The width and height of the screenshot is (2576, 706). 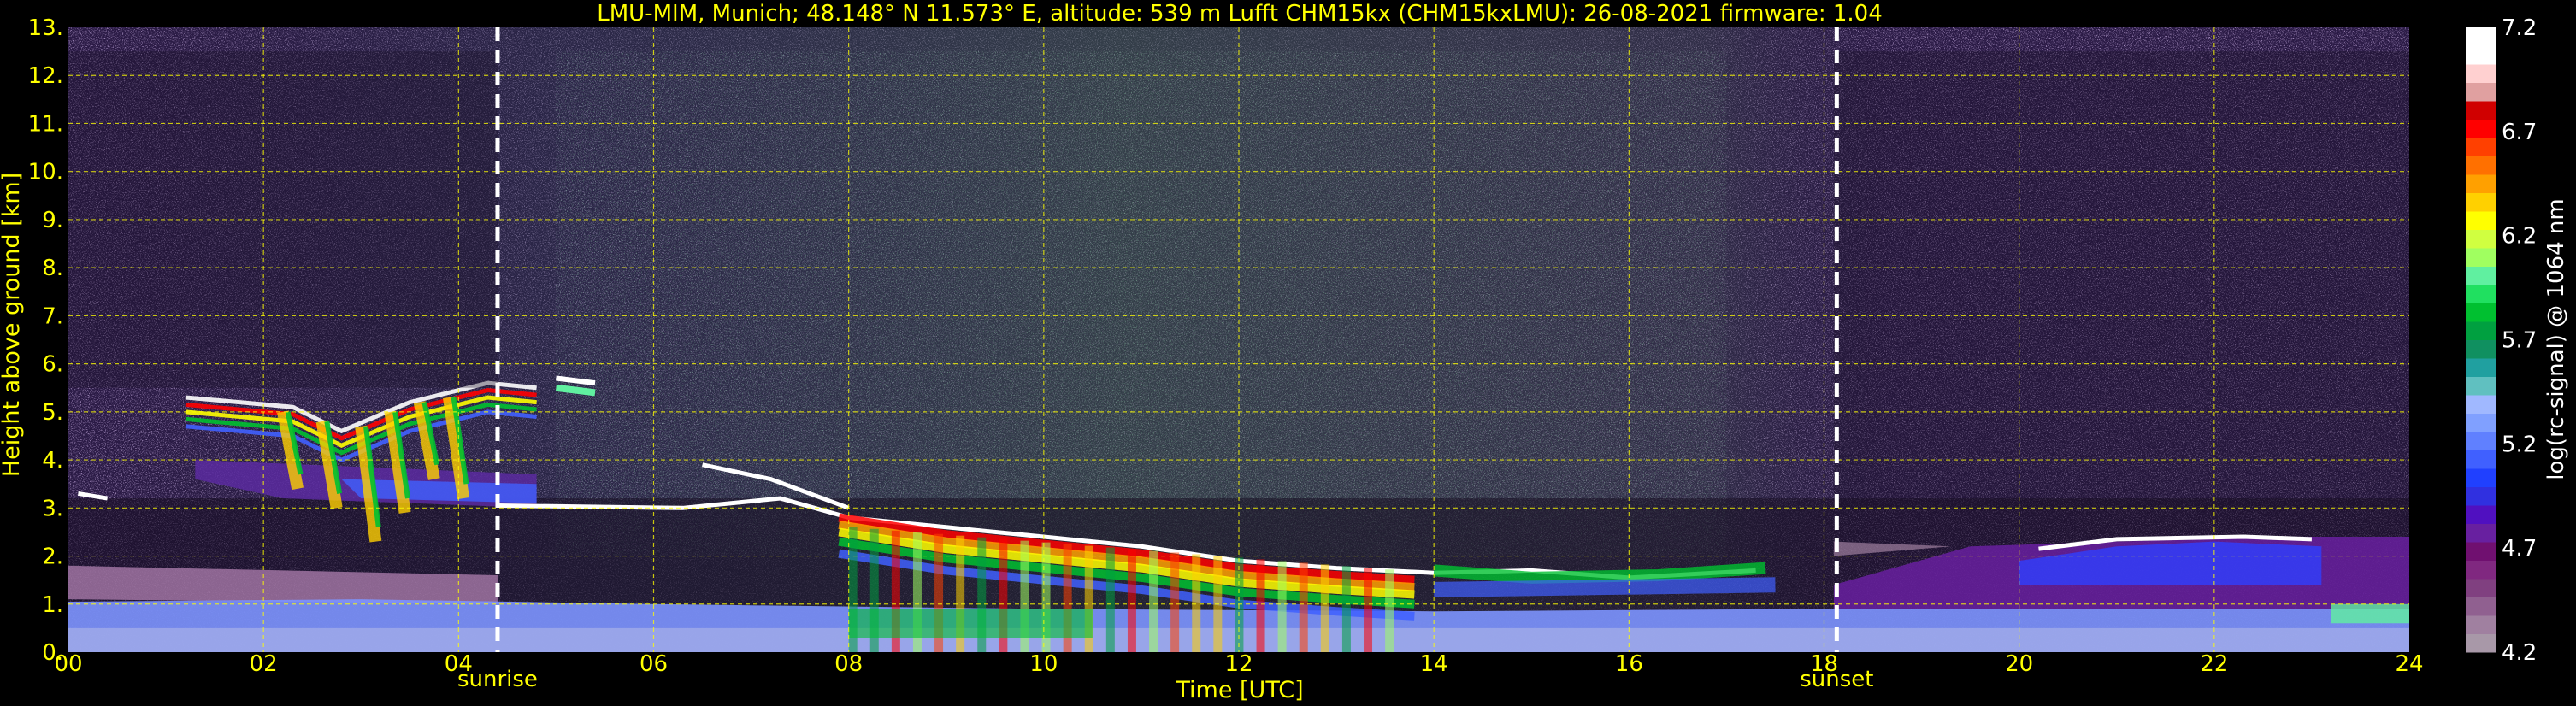 I want to click on night-dark-region, so click(x=2121, y=280).